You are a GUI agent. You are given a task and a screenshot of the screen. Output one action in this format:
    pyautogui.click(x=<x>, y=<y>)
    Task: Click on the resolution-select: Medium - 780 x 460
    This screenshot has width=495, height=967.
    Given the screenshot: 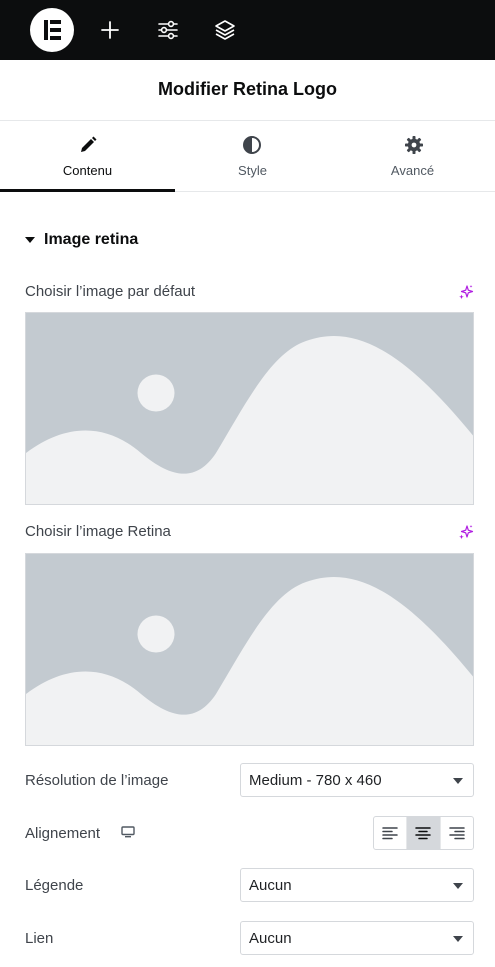 What is the action you would take?
    pyautogui.click(x=357, y=780)
    